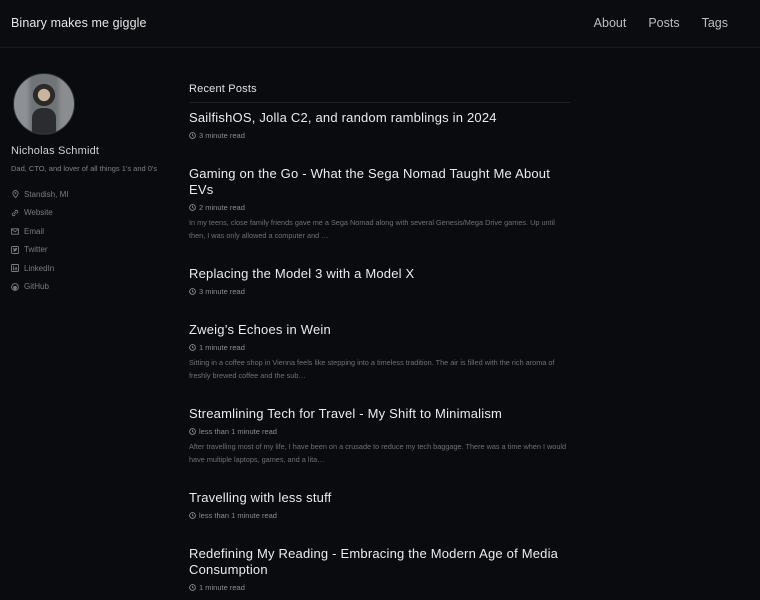  Describe the element at coordinates (44, 104) in the screenshot. I see `author-avatar` at that location.